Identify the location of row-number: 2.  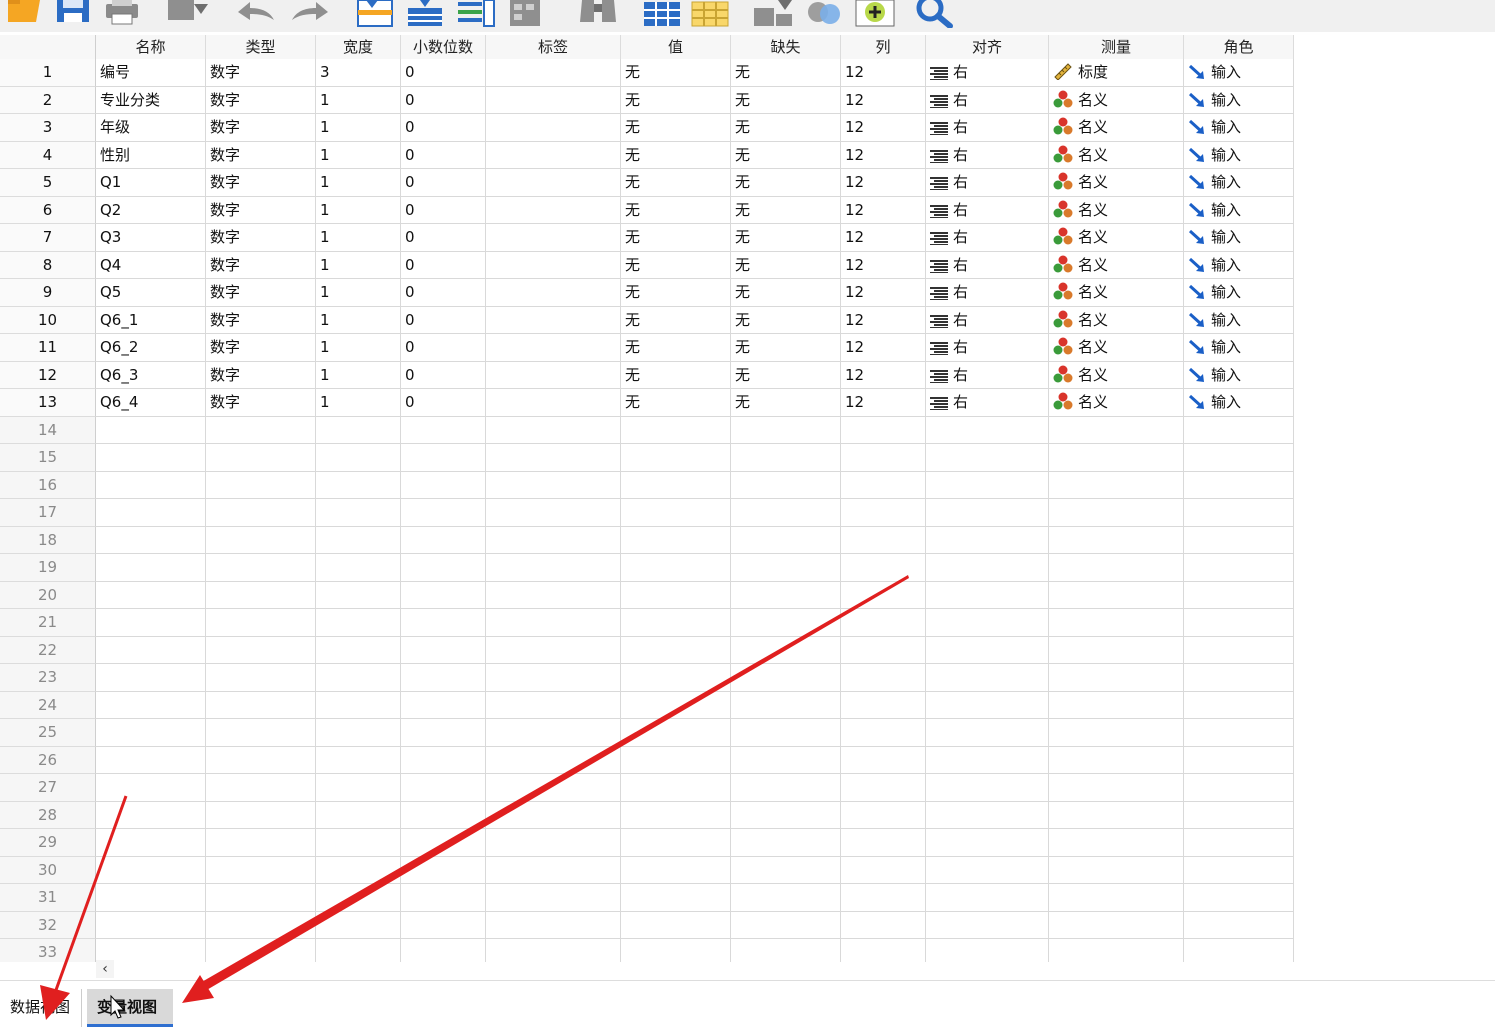
(48, 100).